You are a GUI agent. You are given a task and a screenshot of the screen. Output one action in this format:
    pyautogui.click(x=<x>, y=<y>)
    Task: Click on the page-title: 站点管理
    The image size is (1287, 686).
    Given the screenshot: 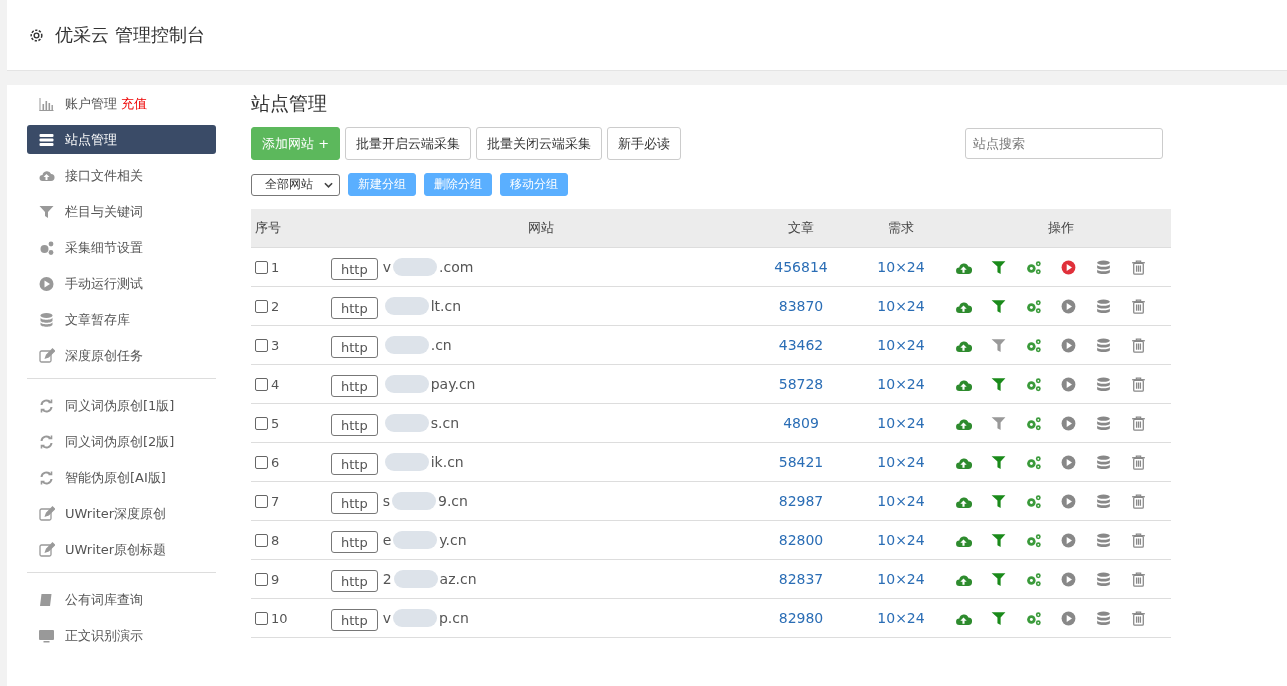 What is the action you would take?
    pyautogui.click(x=289, y=103)
    